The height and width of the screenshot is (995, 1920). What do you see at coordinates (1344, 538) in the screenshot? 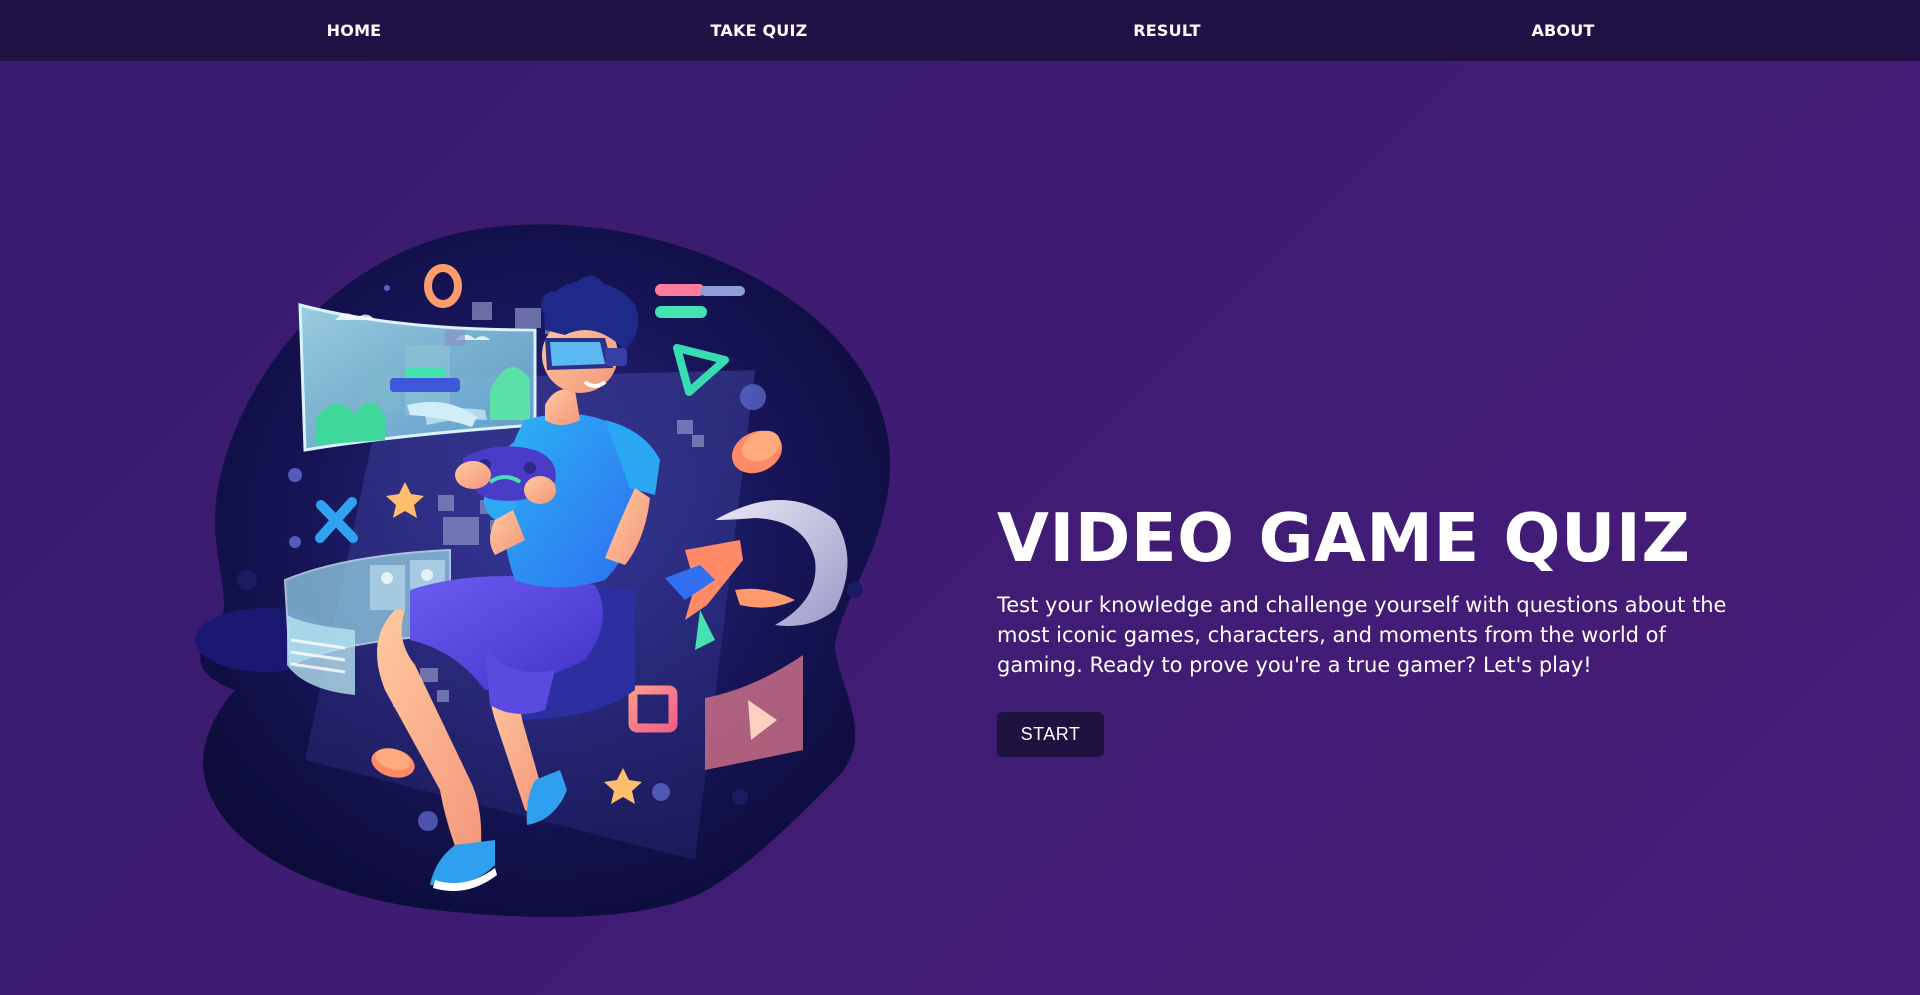
I see `hero-title: VIDEO GAME QUIZ` at bounding box center [1344, 538].